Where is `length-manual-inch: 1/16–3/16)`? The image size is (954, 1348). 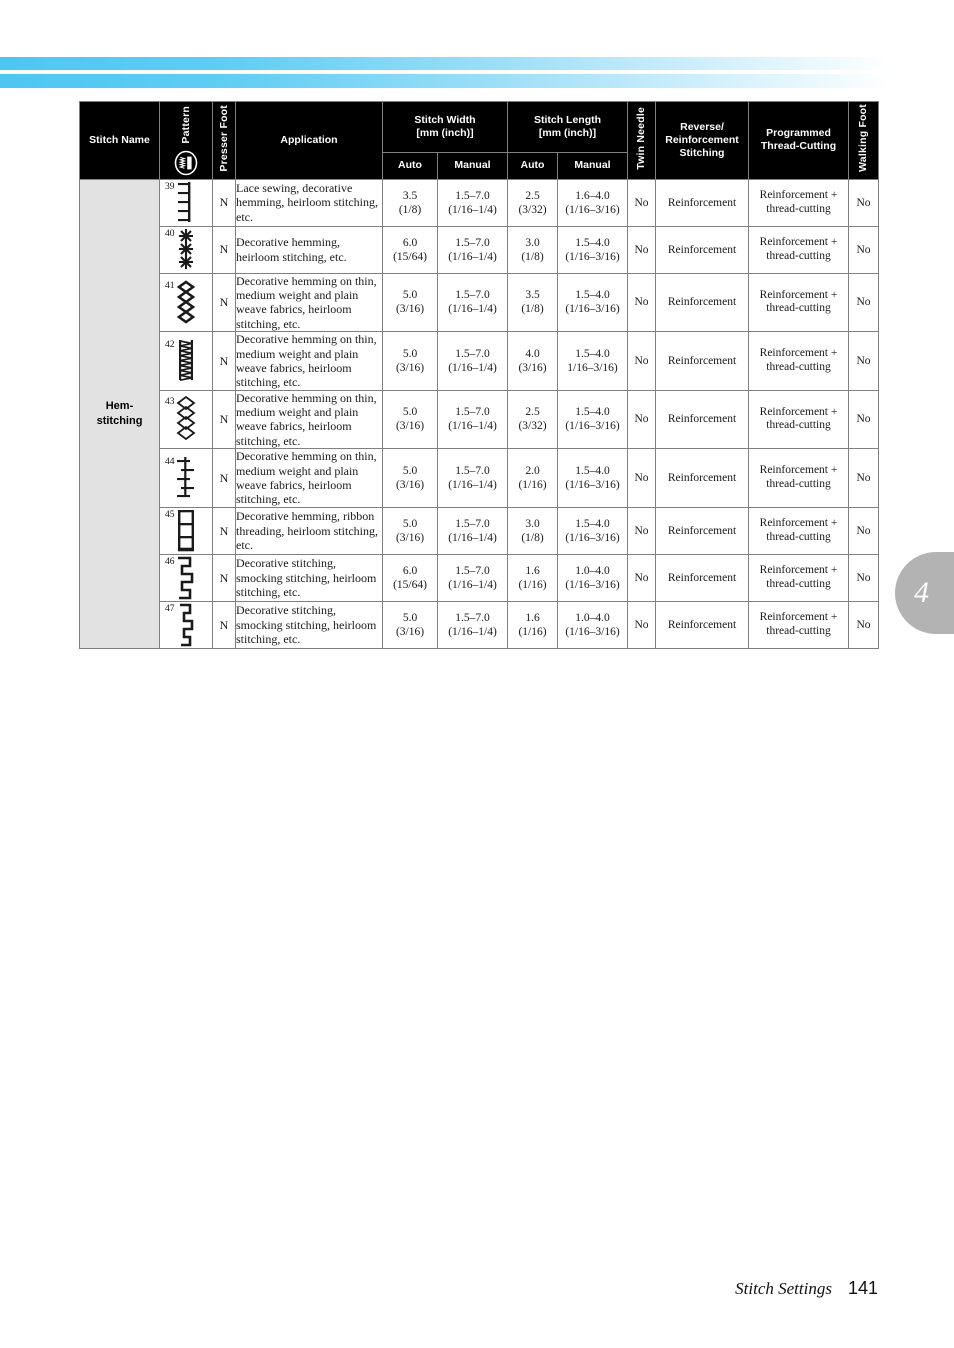
length-manual-inch: 1/16–3/16) is located at coordinates (592, 367).